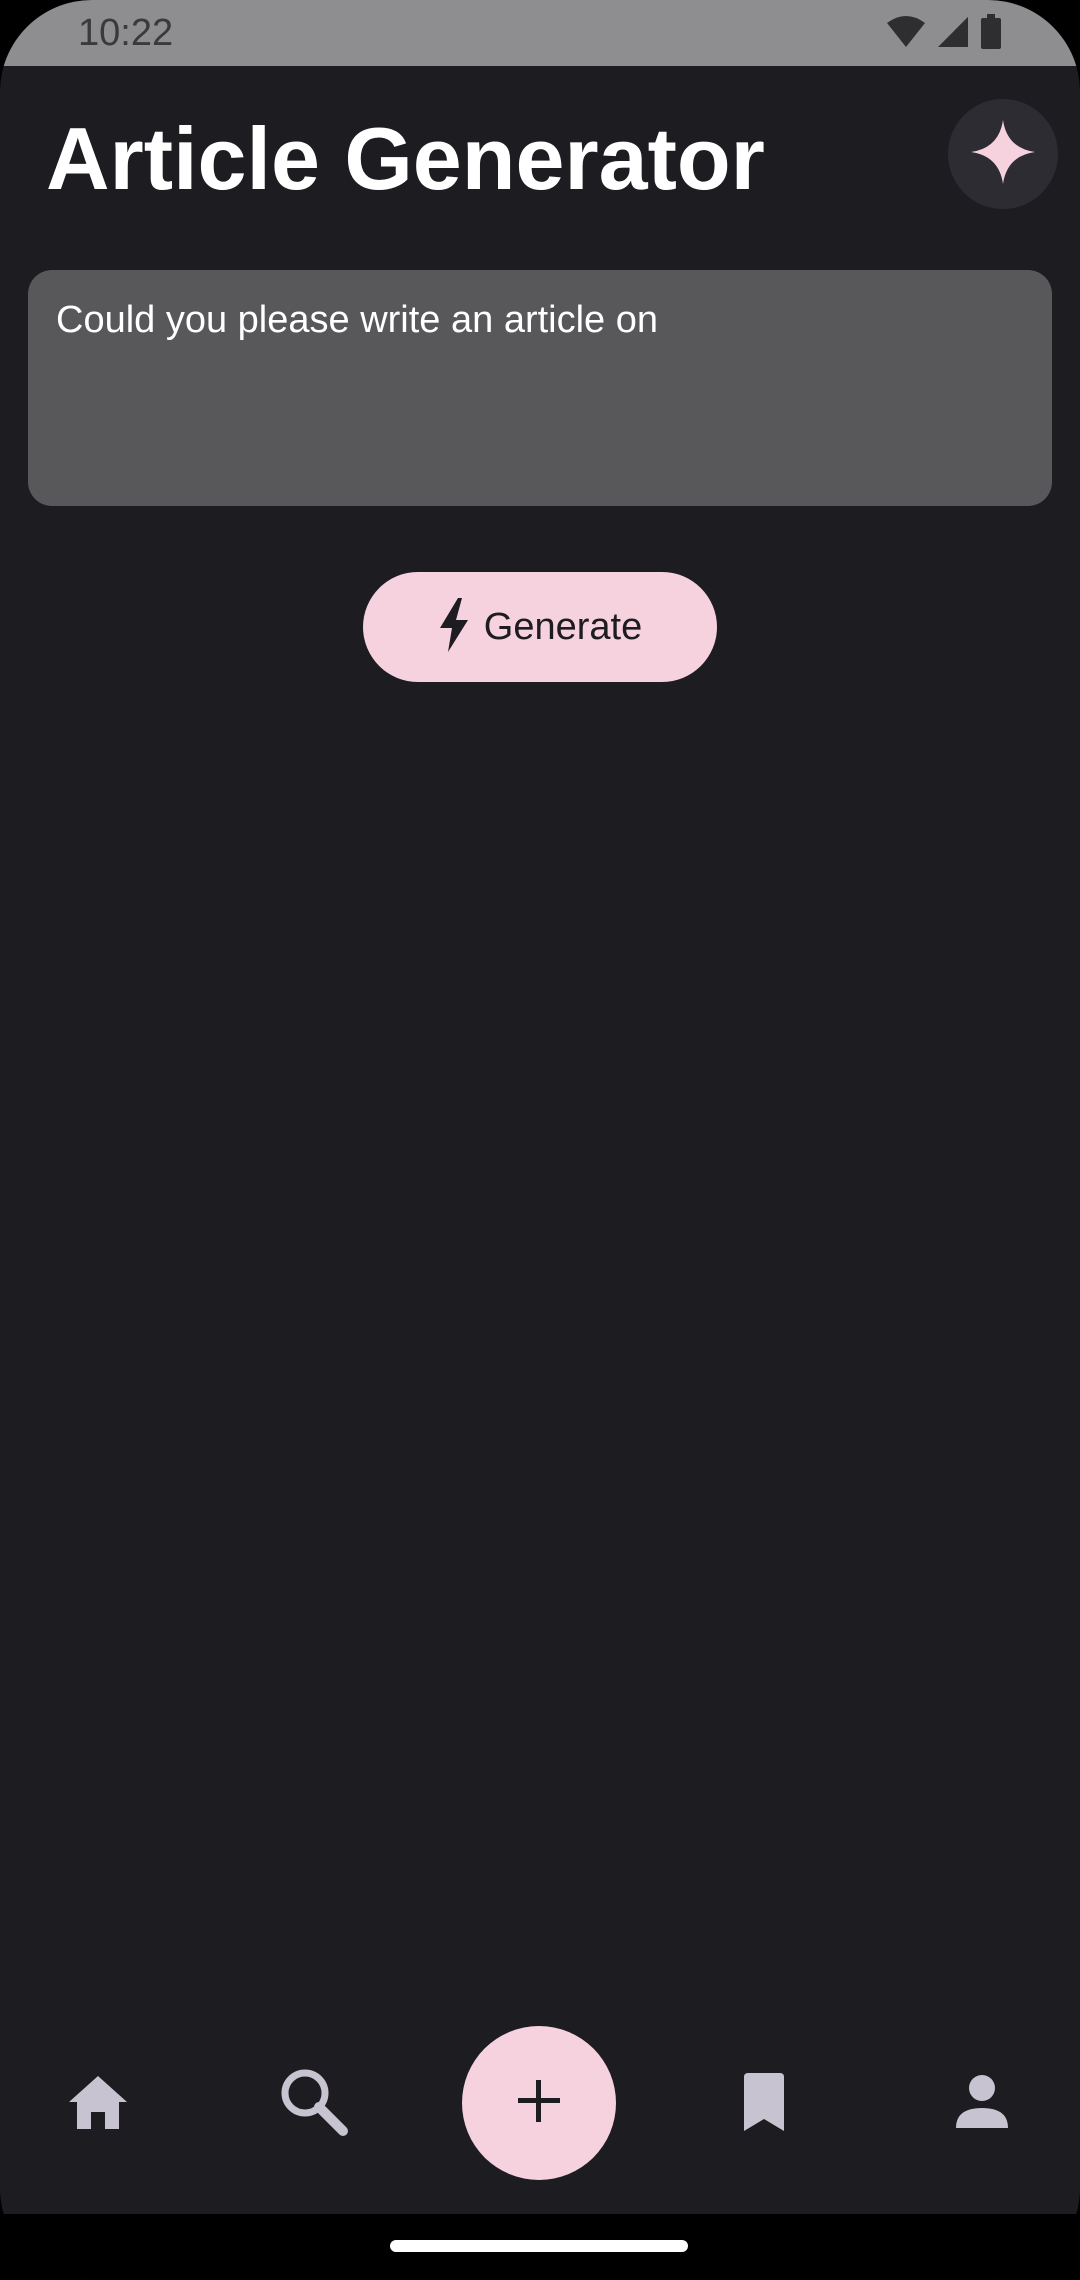  I want to click on nav-bookmarks, so click(764, 2104).